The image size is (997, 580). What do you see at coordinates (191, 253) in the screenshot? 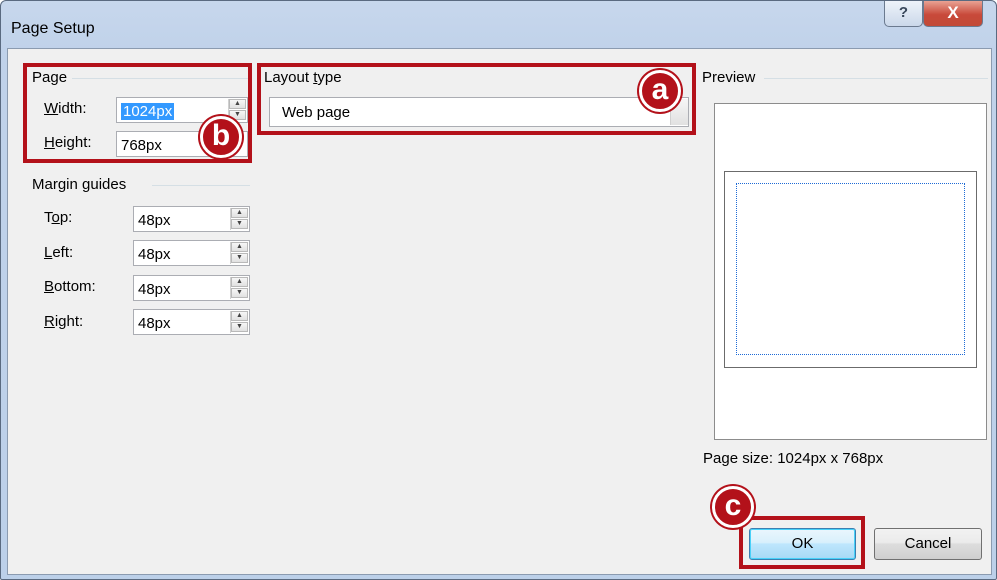
I see `left-margin-input: 48px ▲ ▼` at bounding box center [191, 253].